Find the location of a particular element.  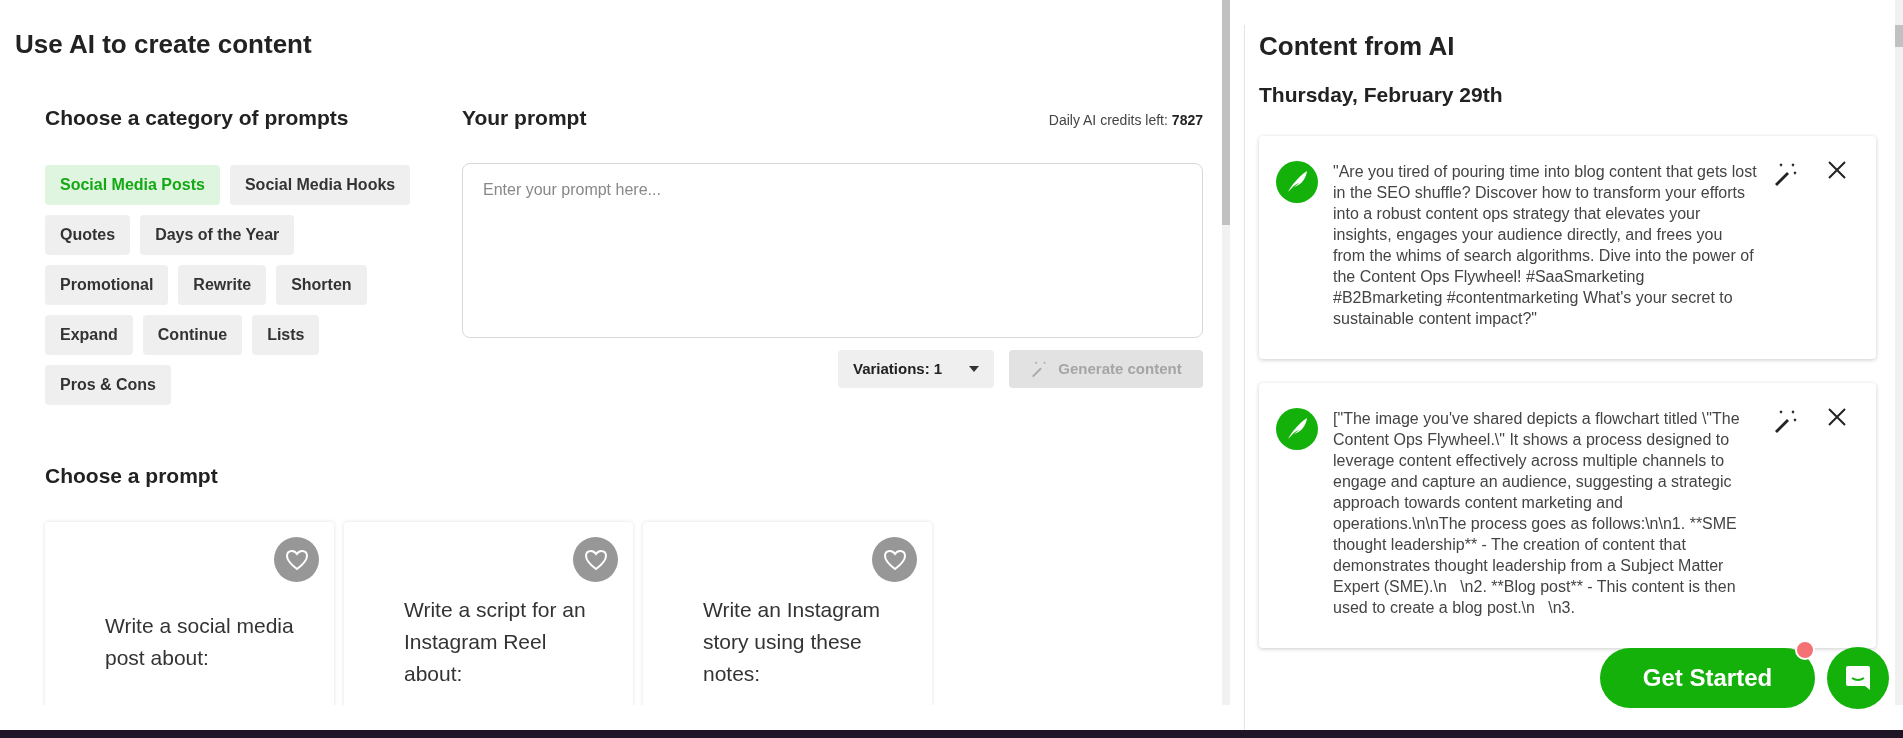

credits-value: 7827 is located at coordinates (1187, 120).